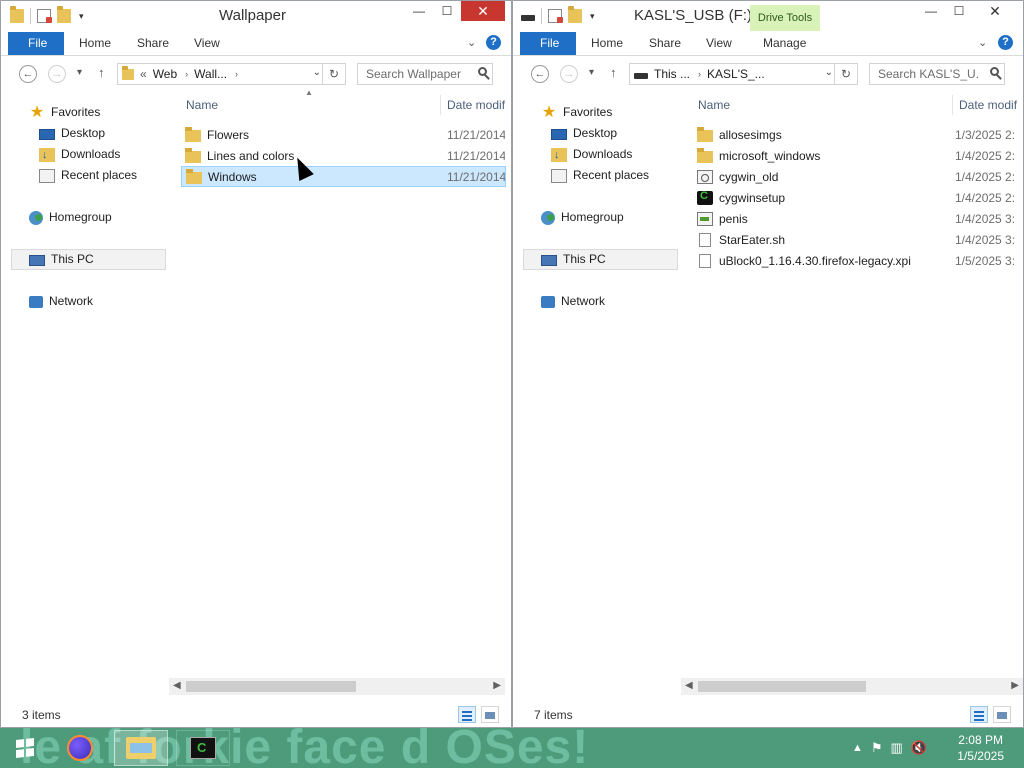 The image size is (1024, 768). What do you see at coordinates (877, 748) in the screenshot?
I see `action-center-flag-icon: ⚑` at bounding box center [877, 748].